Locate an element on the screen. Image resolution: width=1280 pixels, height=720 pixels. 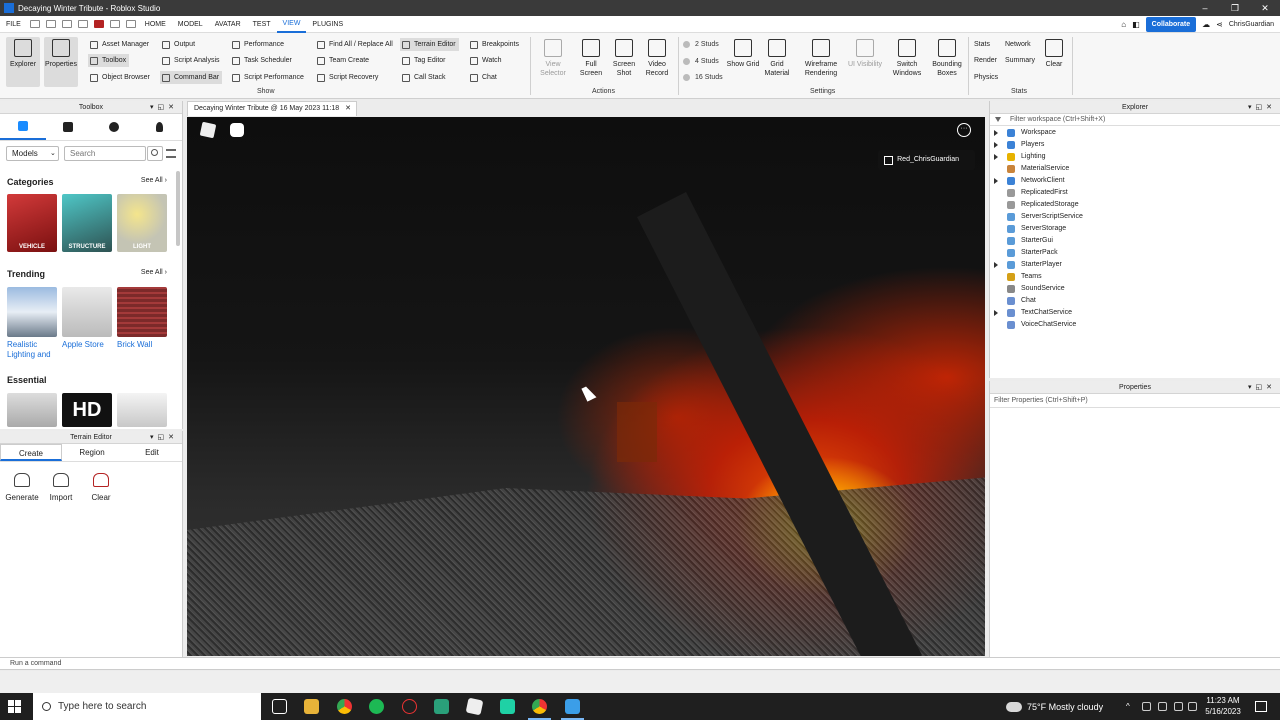
tab-model: MODEL is located at coordinates (190, 24).